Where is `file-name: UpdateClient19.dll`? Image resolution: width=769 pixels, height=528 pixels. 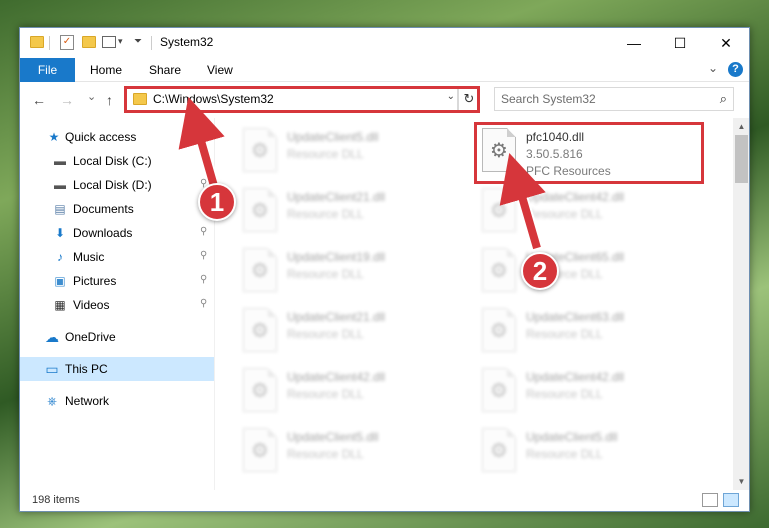
file-name: UpdateClient19.dll is located at coordinates (336, 257).